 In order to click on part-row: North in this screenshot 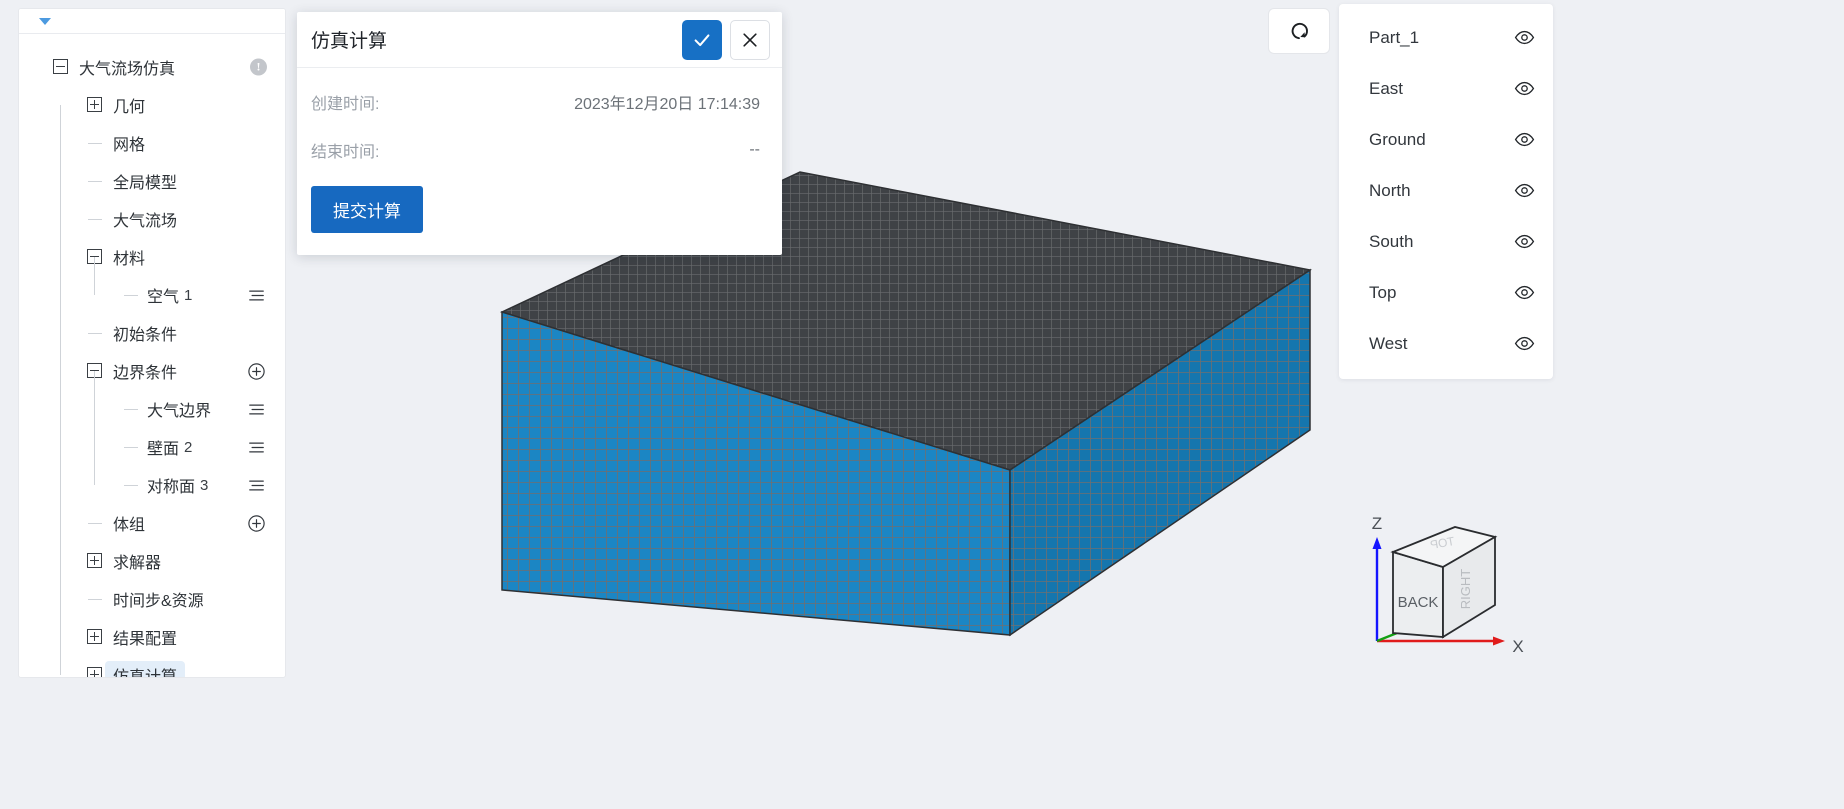, I will do `click(1446, 190)`.